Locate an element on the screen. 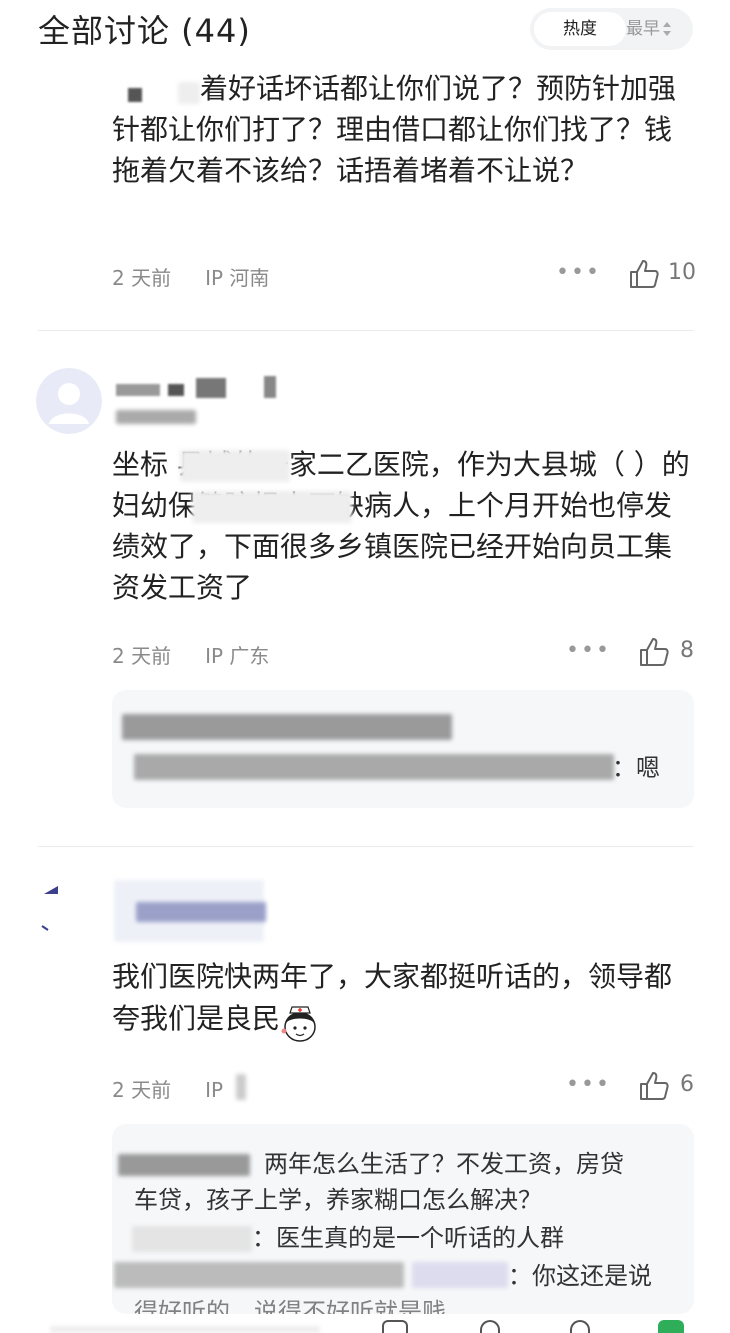 The image size is (730, 1333). comment-text: 我们医院快两年了，大家都挺听话的，领导都夸我们是良民 is located at coordinates (402, 999).